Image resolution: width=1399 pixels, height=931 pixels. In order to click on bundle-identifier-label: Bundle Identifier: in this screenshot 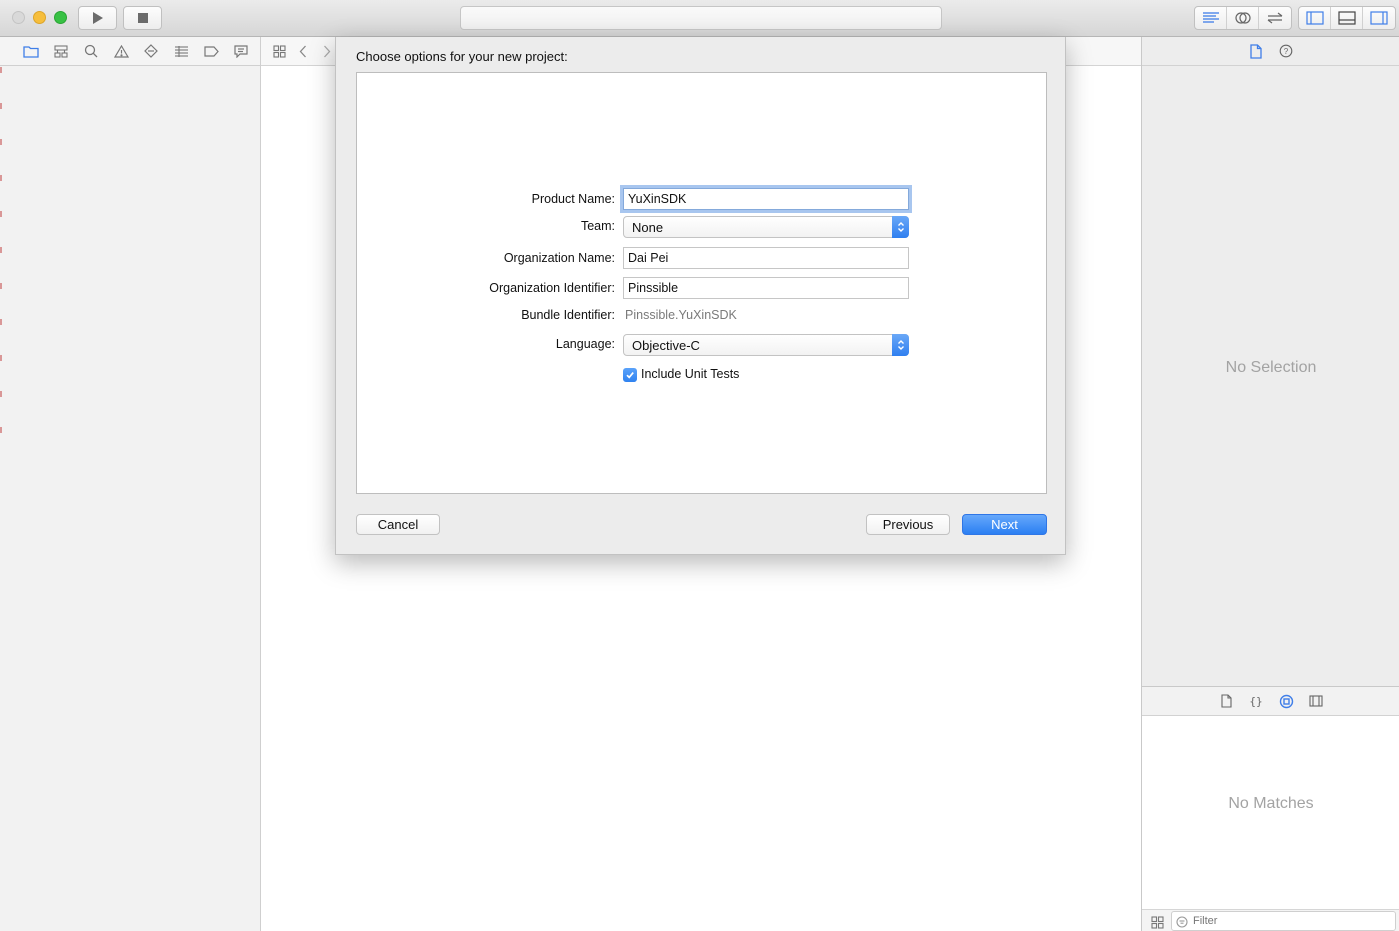, I will do `click(568, 315)`.